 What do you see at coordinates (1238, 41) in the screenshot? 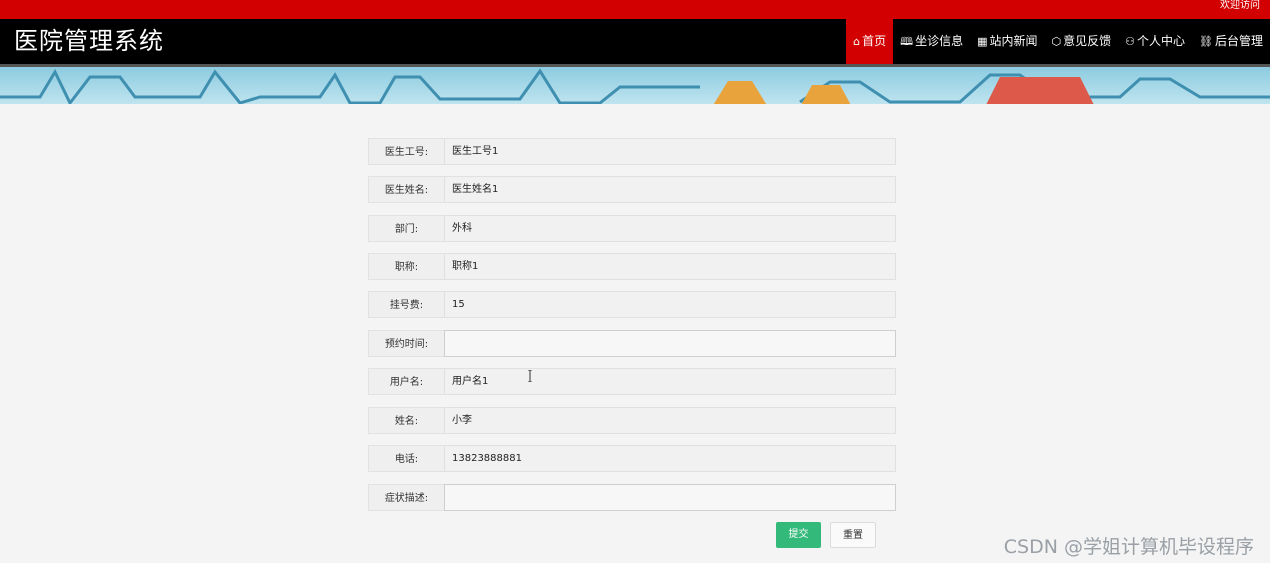
I see `nav-item-label: 后台管理` at bounding box center [1238, 41].